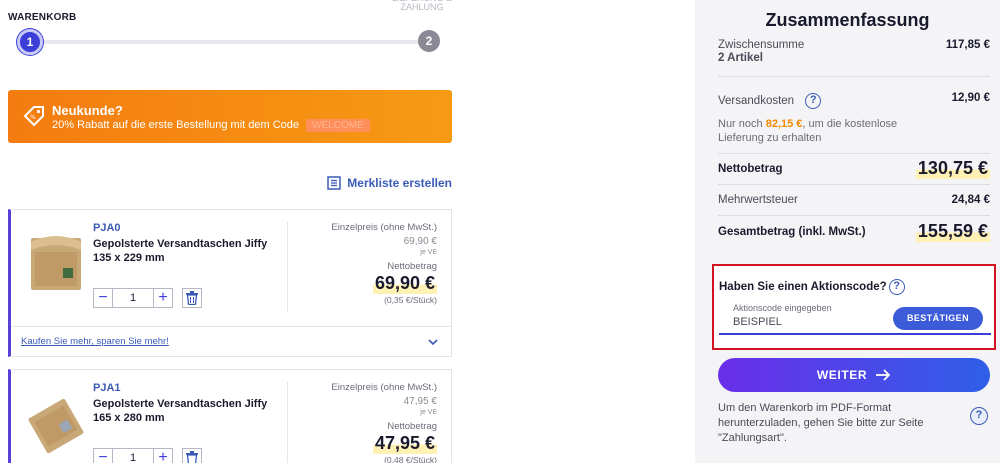  I want to click on unit-price: 47,95 €, so click(420, 401).